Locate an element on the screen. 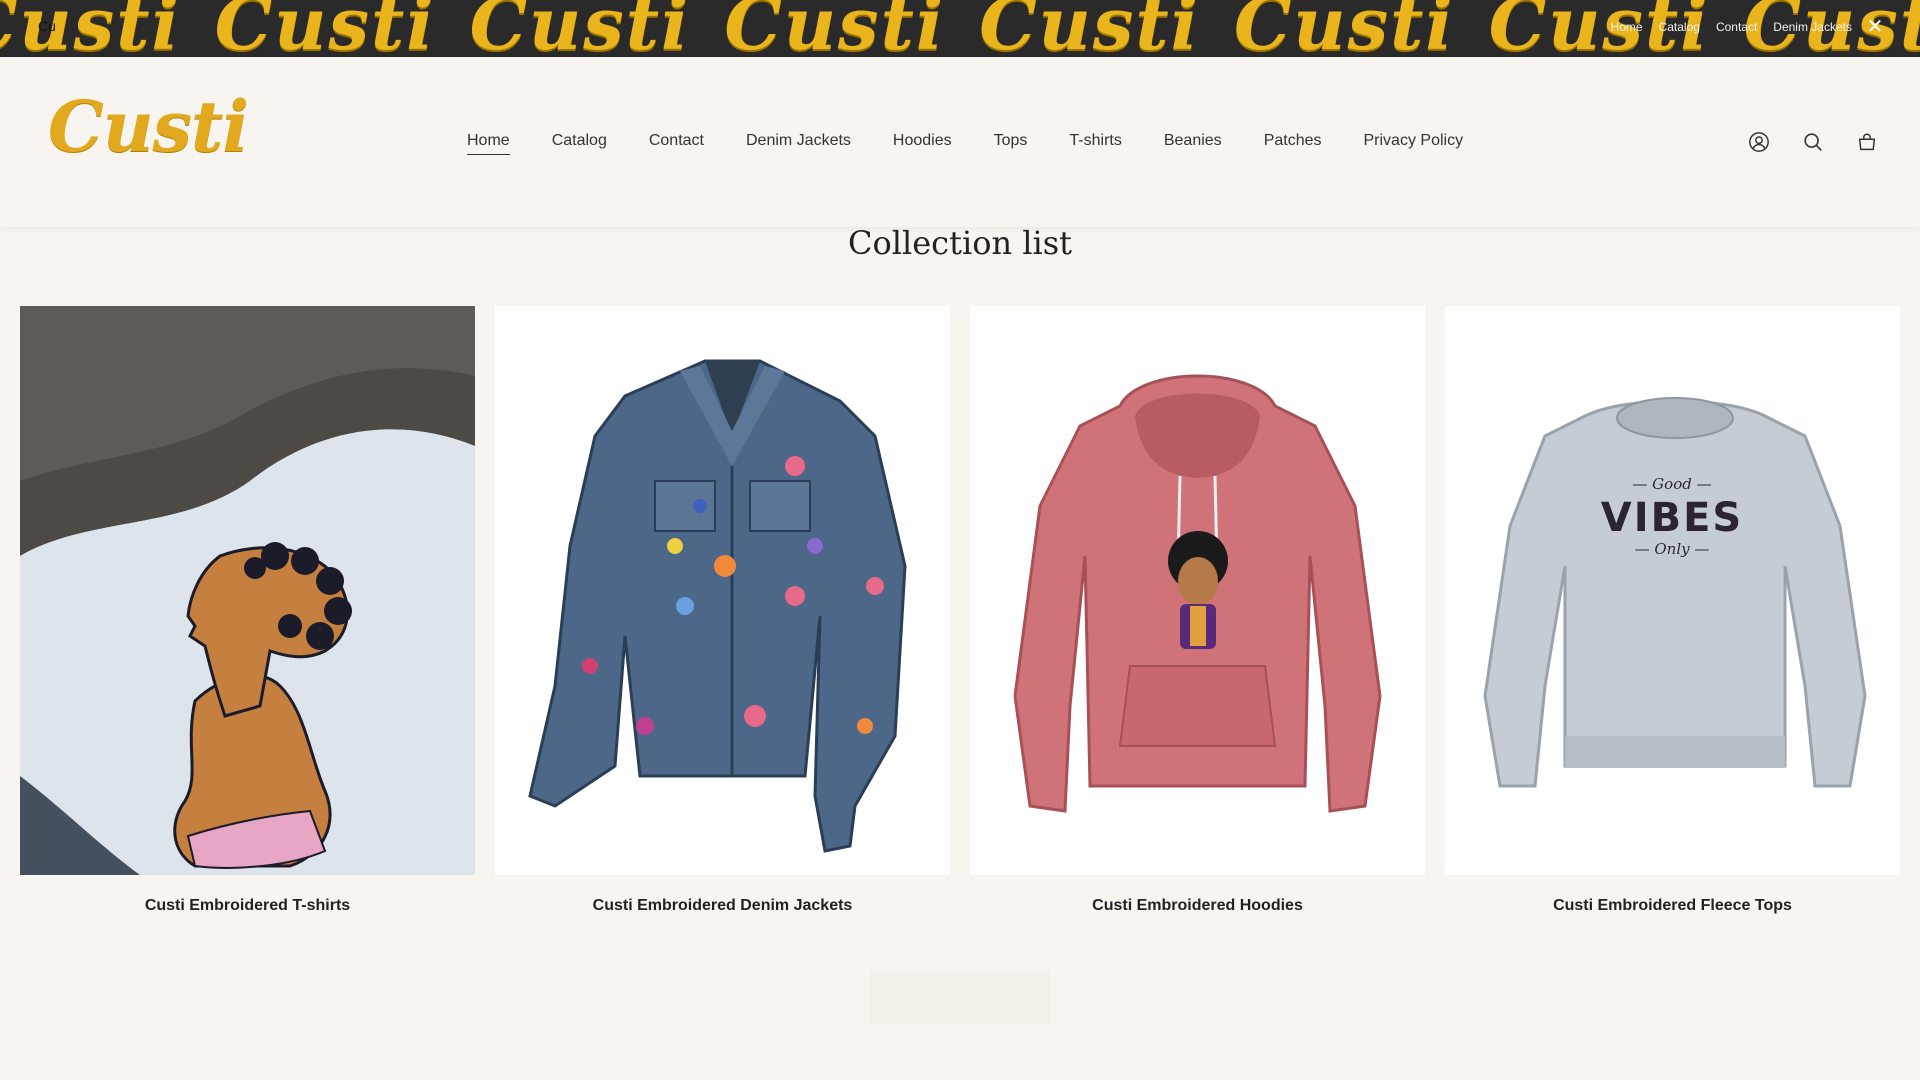 The image size is (1920, 1080). account-icon is located at coordinates (1759, 142).